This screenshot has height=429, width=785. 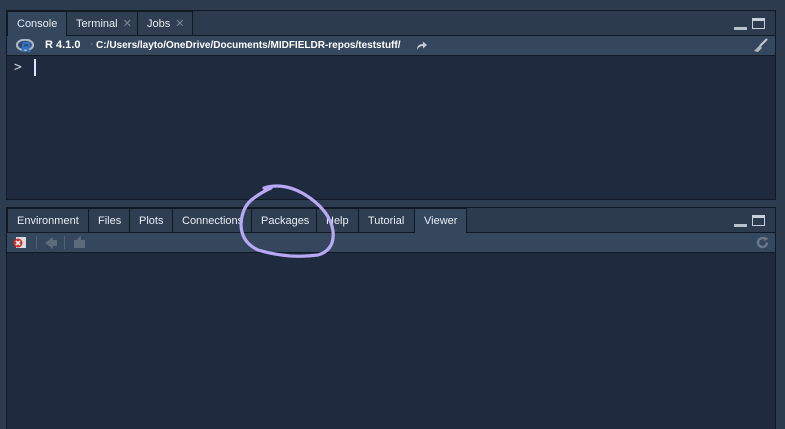 I want to click on console-prompt: >, so click(x=18, y=67).